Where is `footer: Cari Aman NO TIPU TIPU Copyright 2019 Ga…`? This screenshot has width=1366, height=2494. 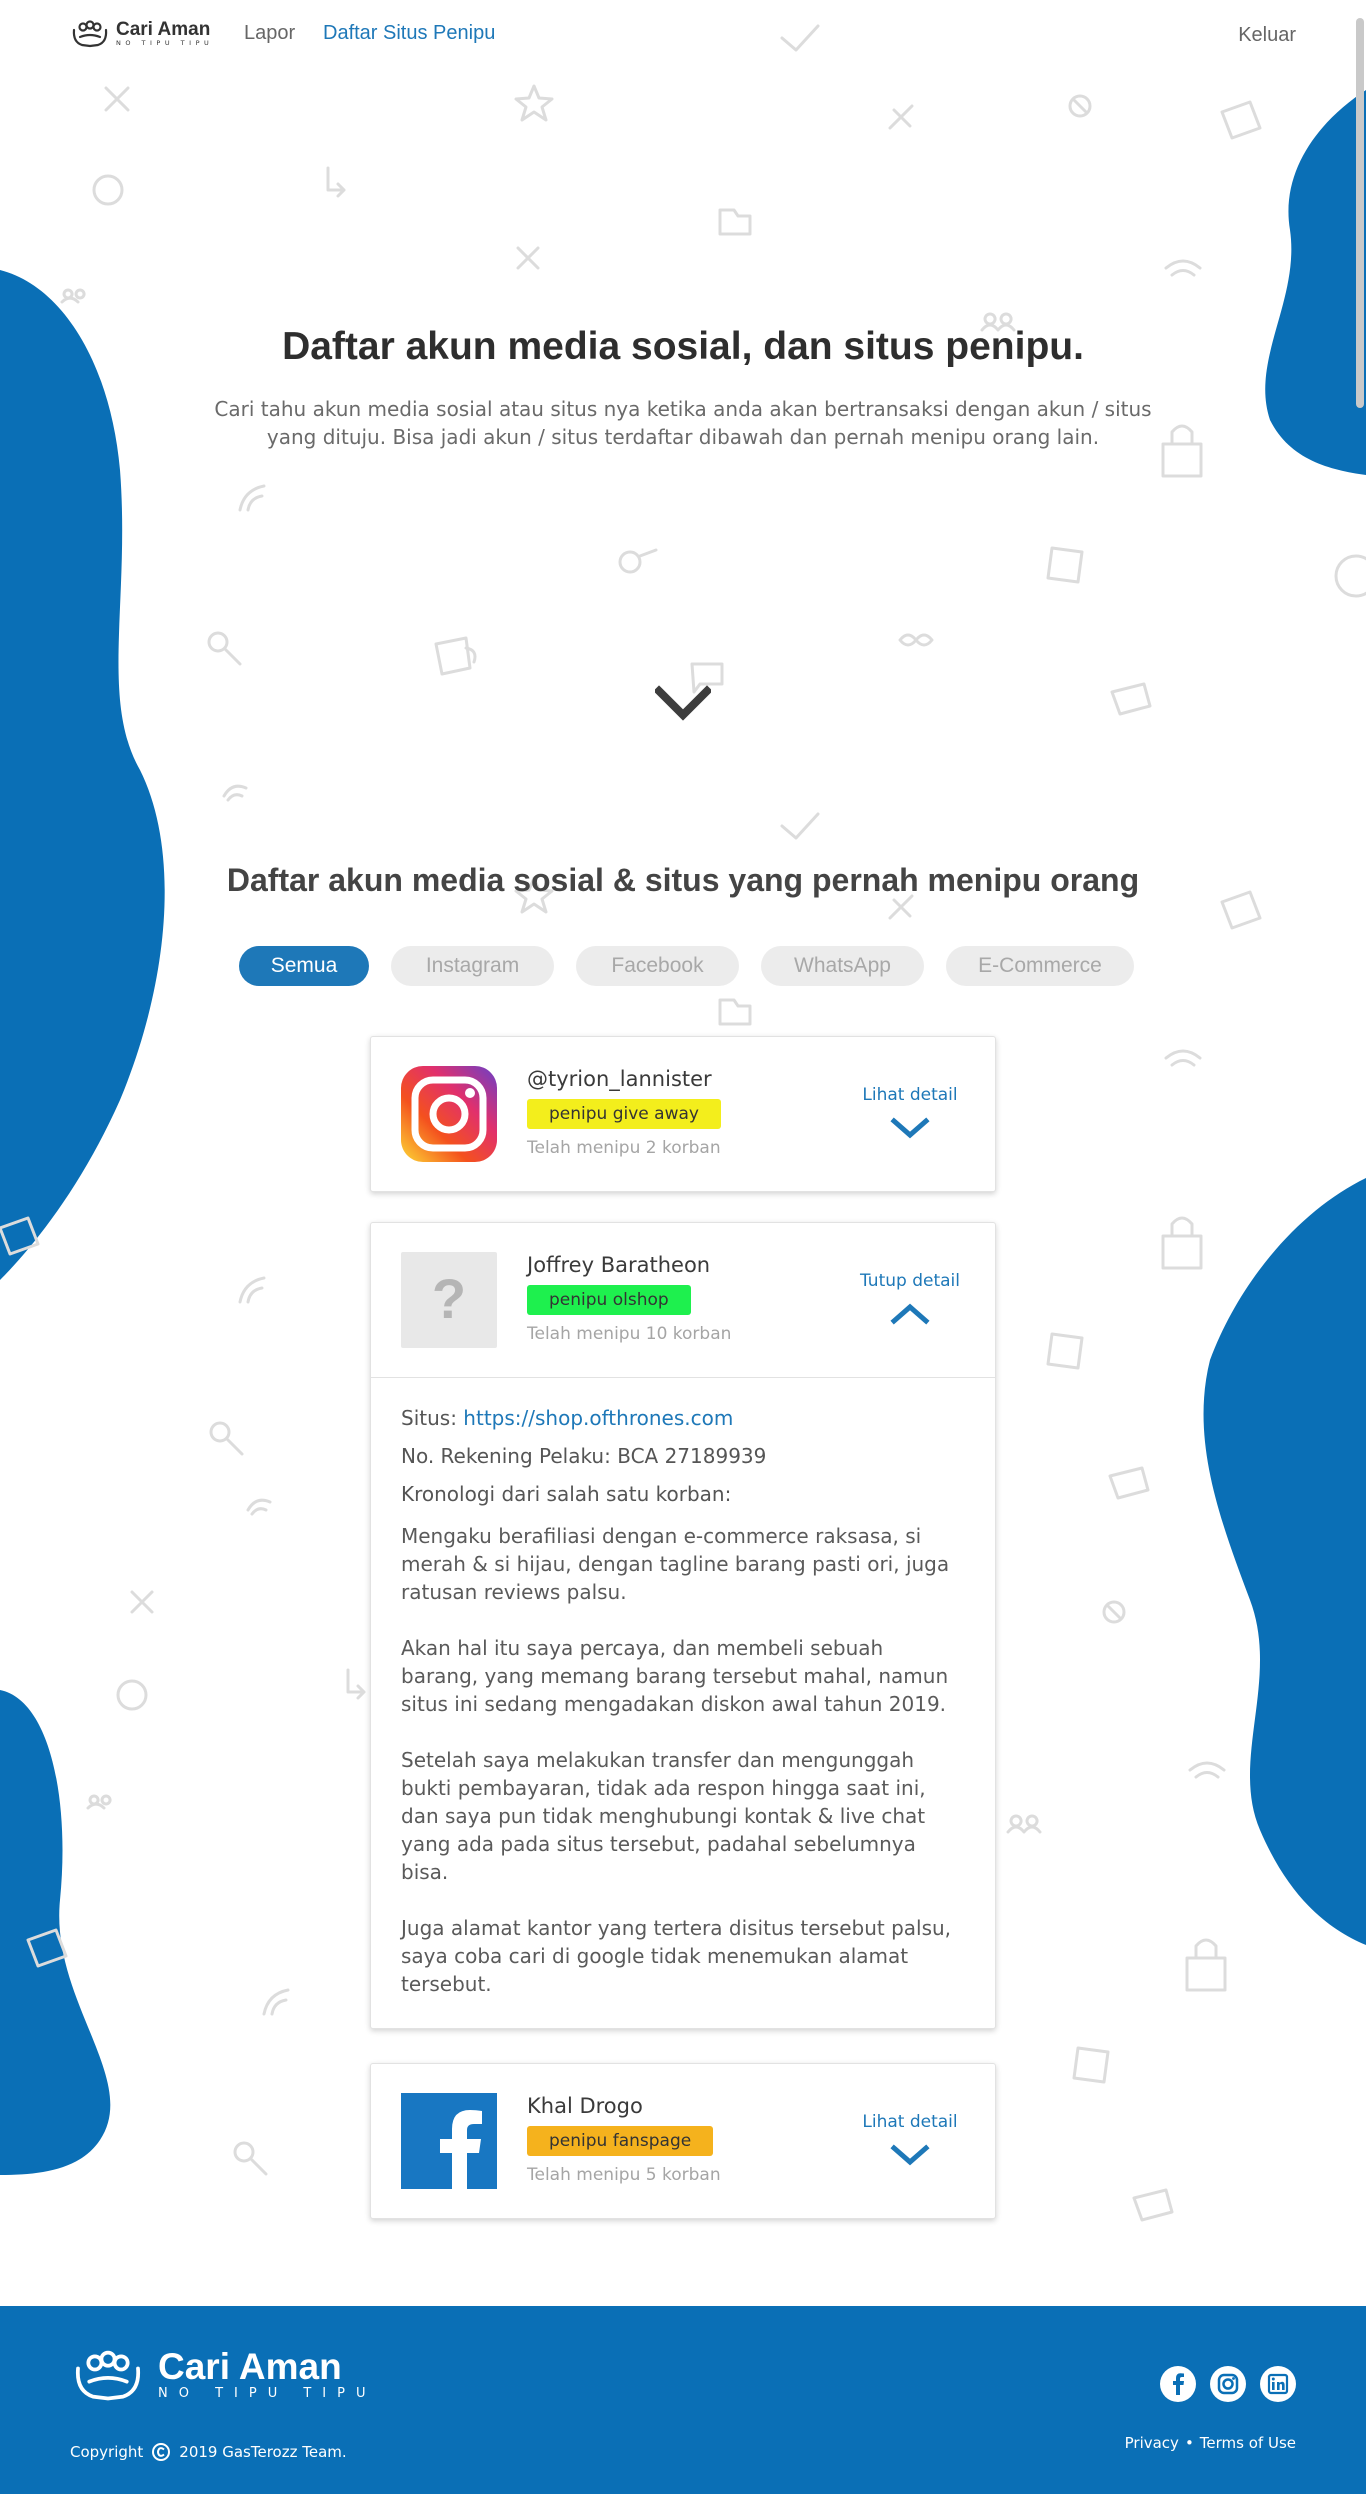 footer: Cari Aman NO TIPU TIPU Copyright 2019 Ga… is located at coordinates (683, 2400).